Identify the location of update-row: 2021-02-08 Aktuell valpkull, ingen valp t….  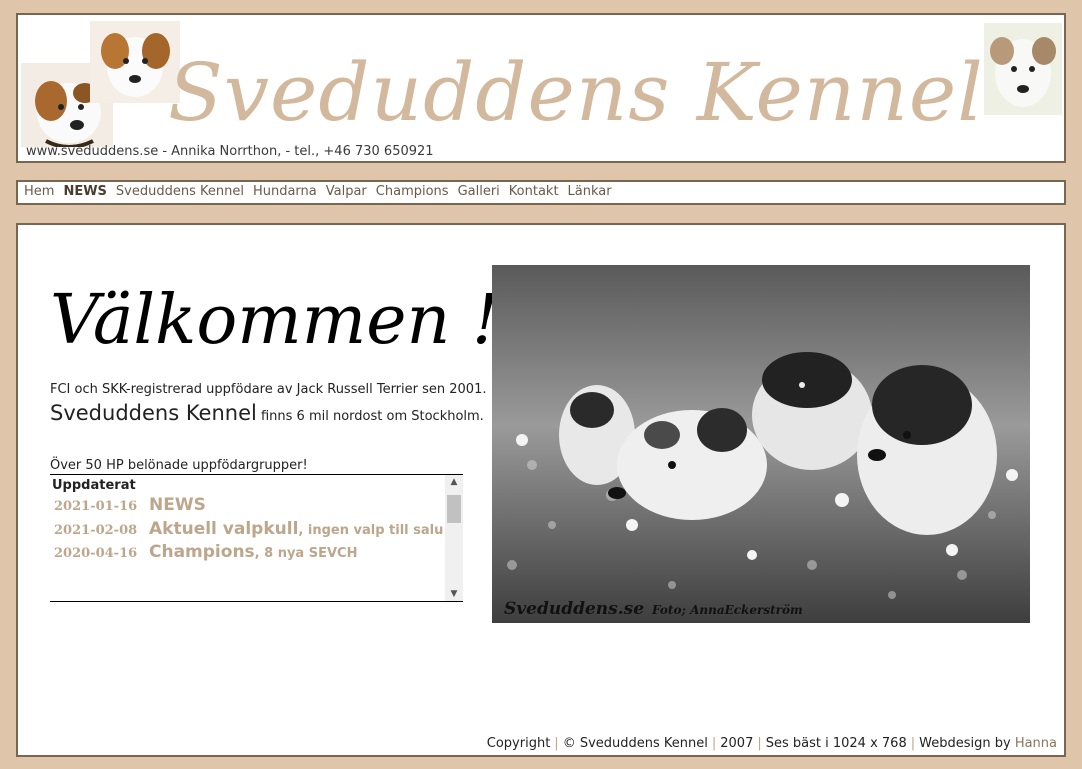
(248, 529).